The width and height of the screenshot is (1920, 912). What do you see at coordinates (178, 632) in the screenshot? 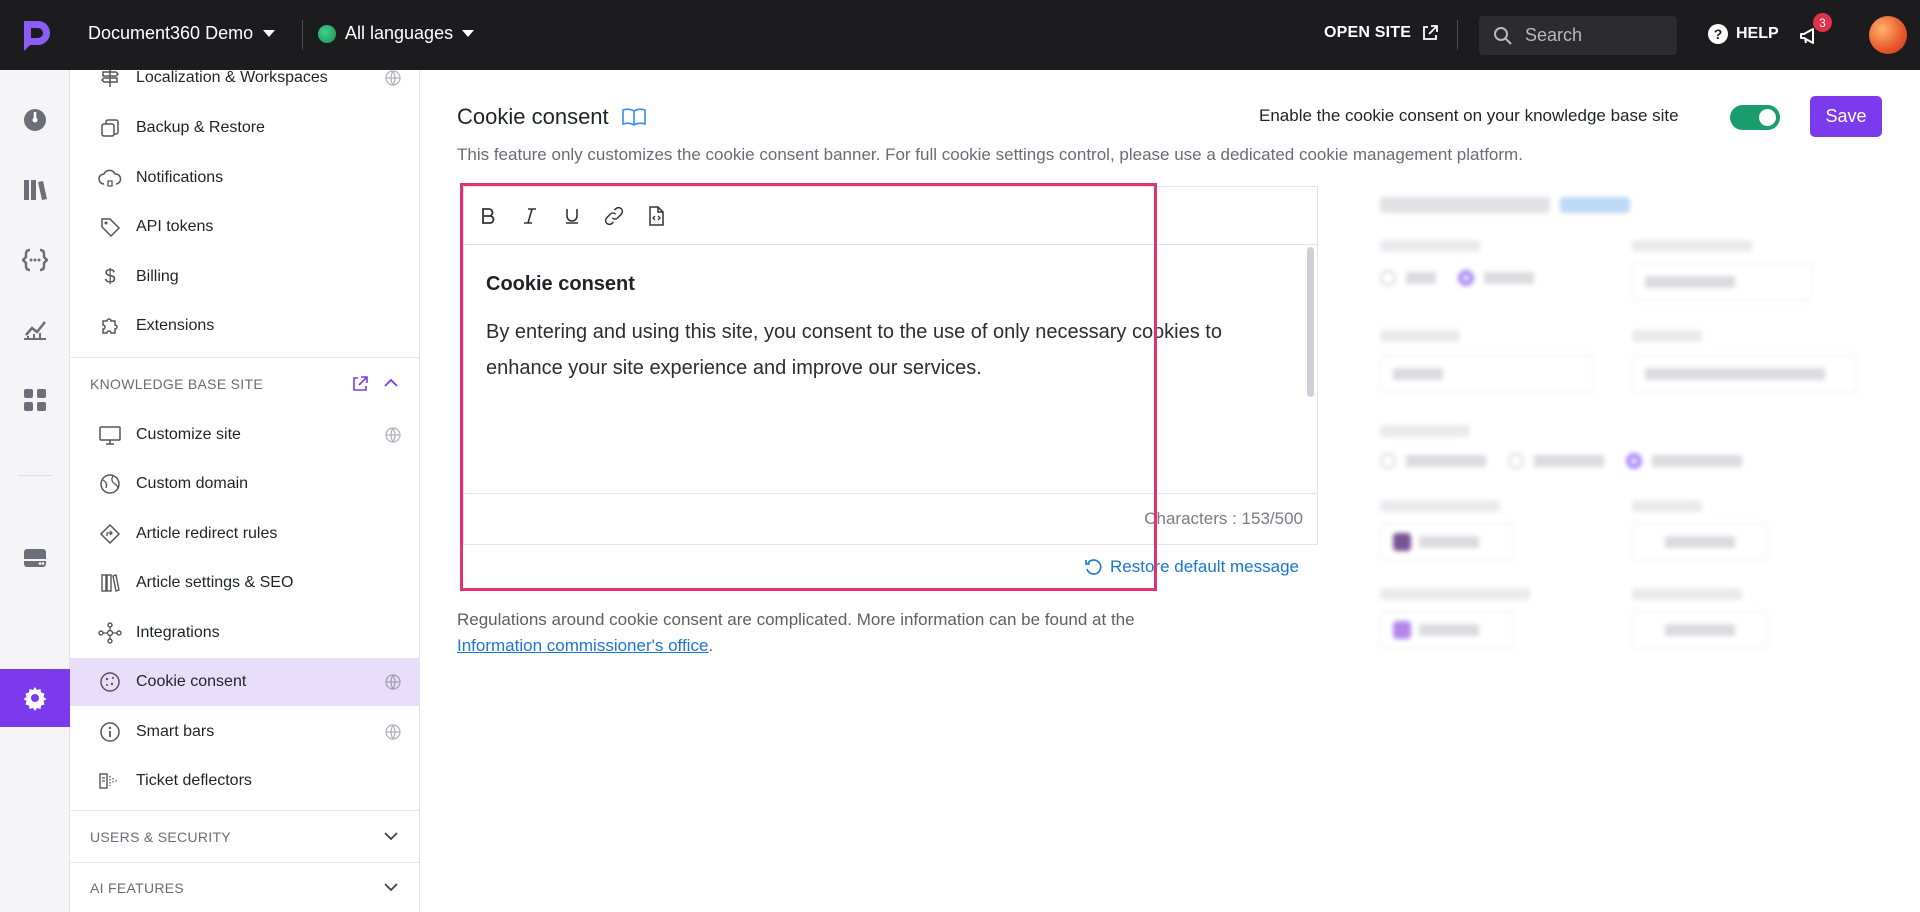
I see `sidebar-item-label: Integrations` at bounding box center [178, 632].